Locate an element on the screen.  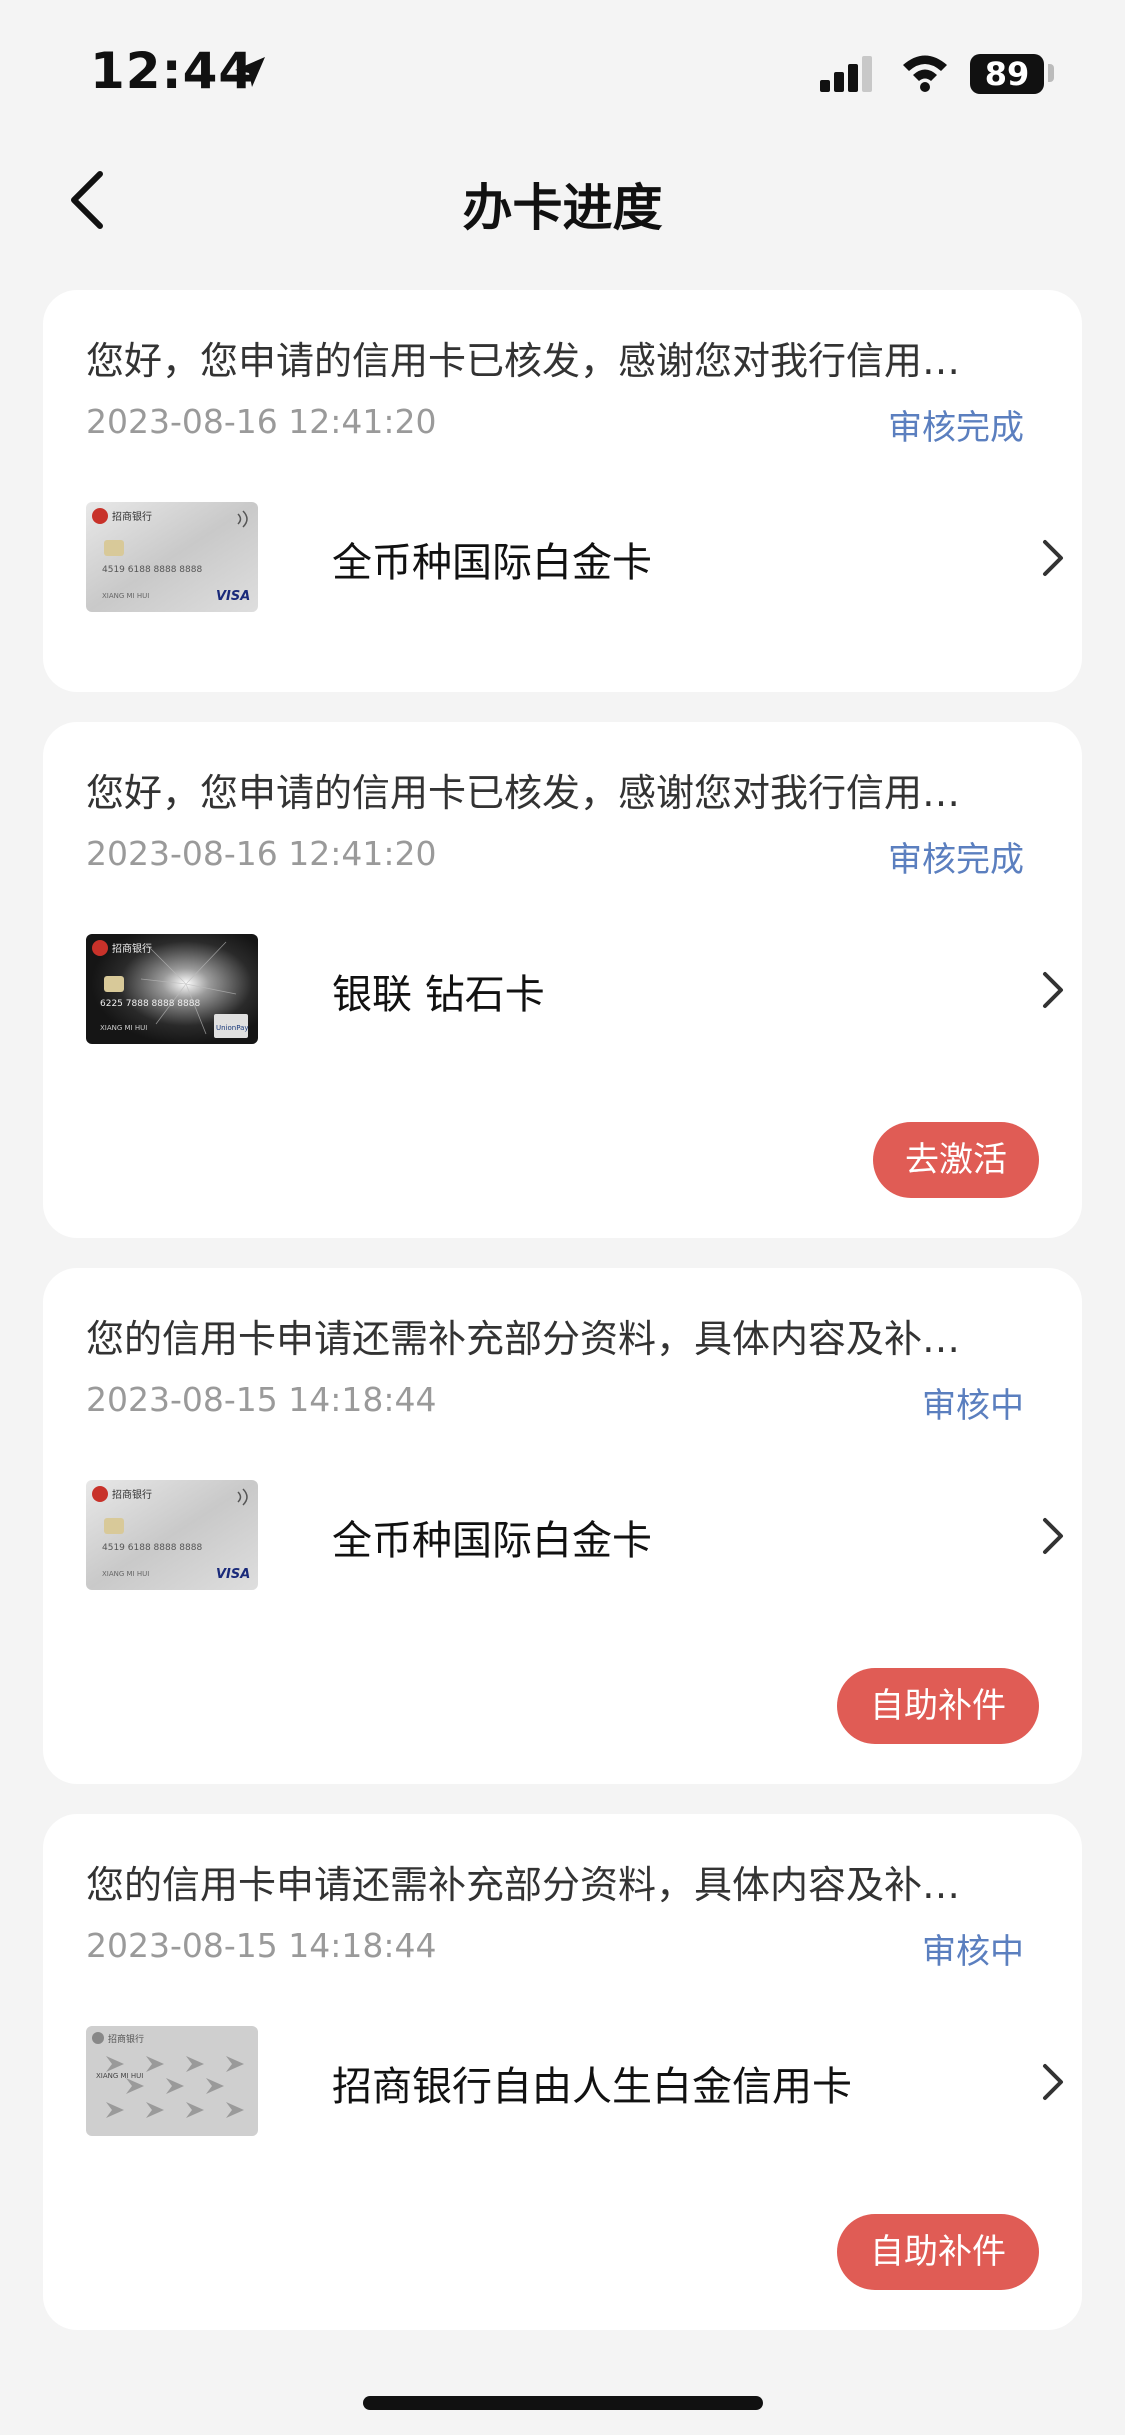
nav-bar: 办卡进度 is located at coordinates (562, 200).